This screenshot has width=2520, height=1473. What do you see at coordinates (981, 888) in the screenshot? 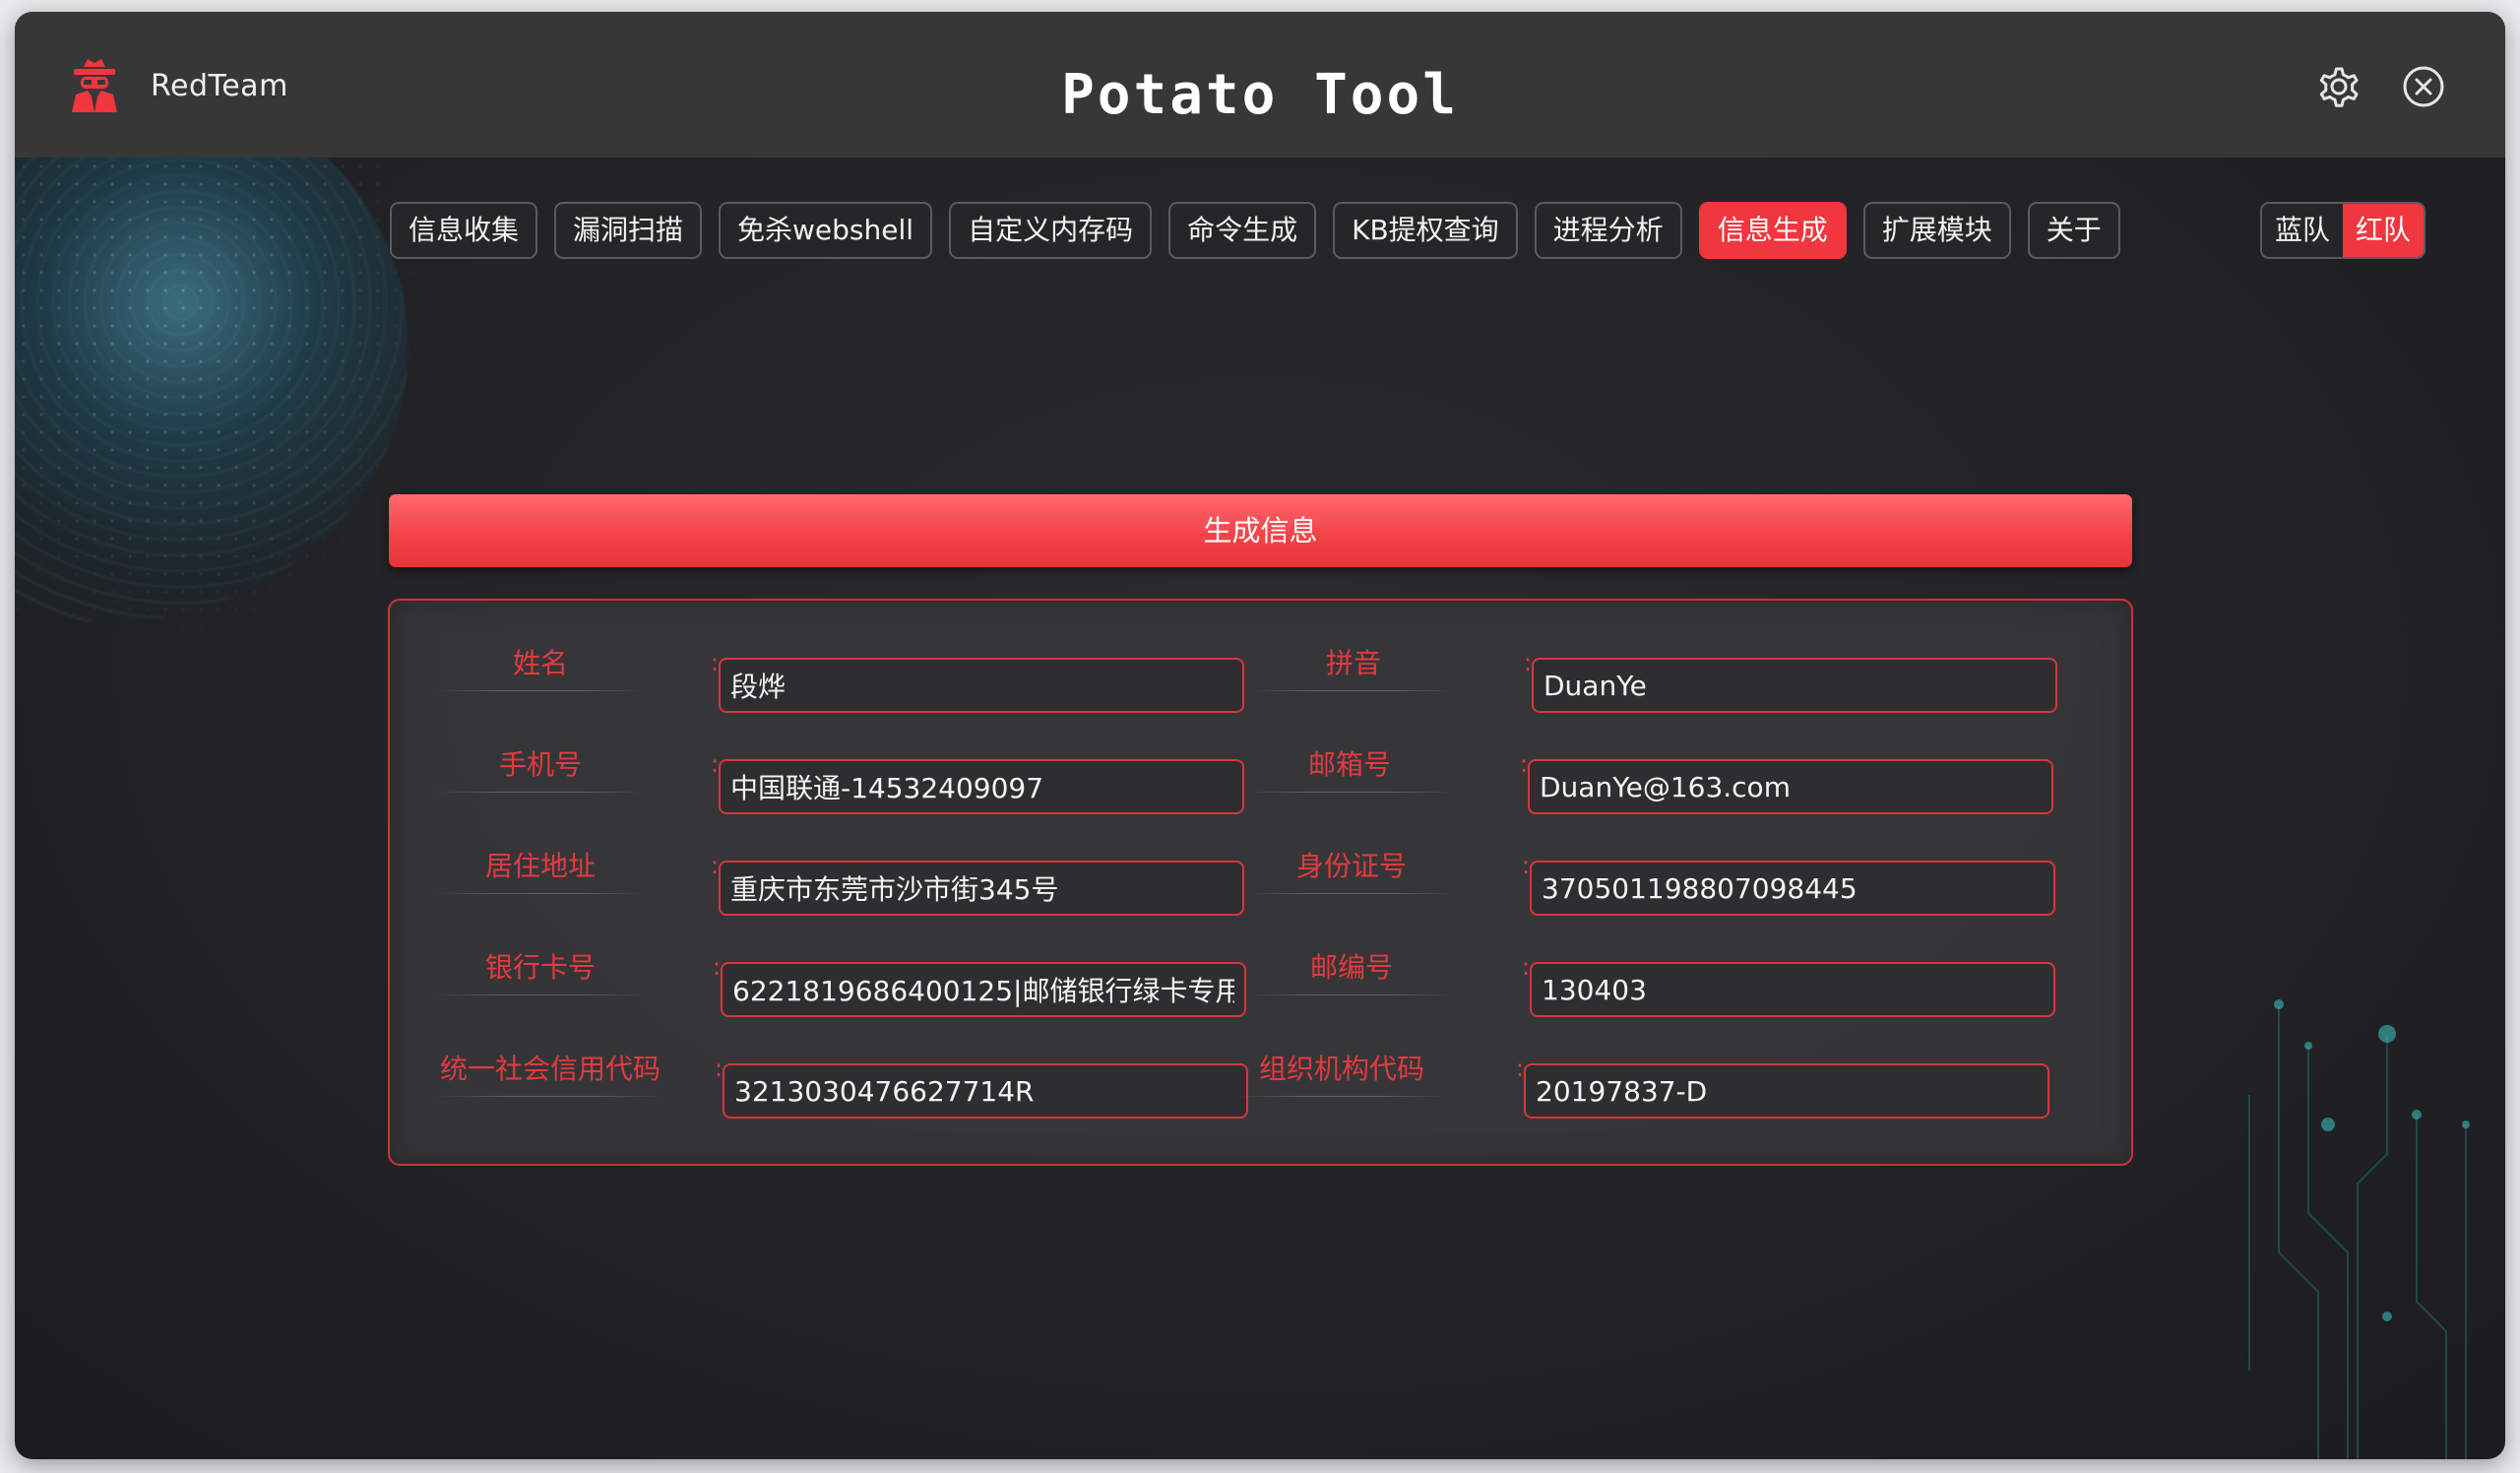
I see `address-field` at bounding box center [981, 888].